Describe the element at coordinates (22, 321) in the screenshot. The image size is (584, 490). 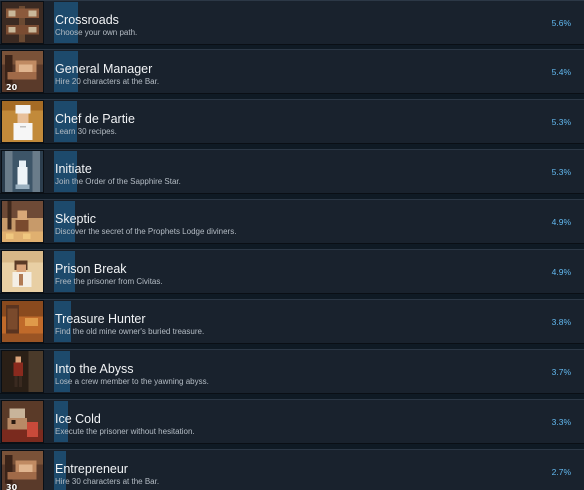
I see `treasure-hunter-icon` at that location.